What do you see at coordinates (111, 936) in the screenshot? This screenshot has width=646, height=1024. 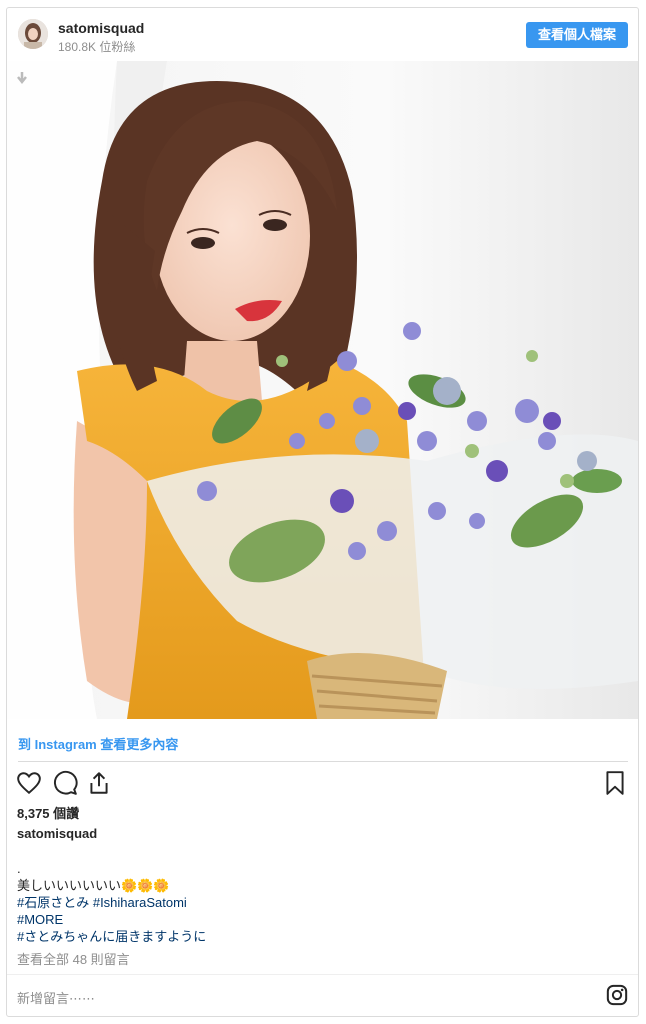 I see `caption-hashtag-wish: #さとみちゃんに届きますように` at bounding box center [111, 936].